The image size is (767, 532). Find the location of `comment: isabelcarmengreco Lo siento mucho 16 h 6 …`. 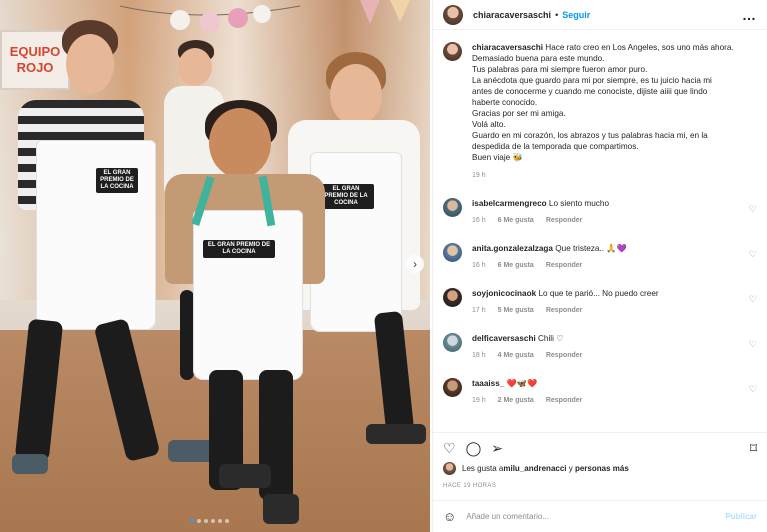

comment: isabelcarmengreco Lo siento mucho 16 h 6 … is located at coordinates (600, 212).